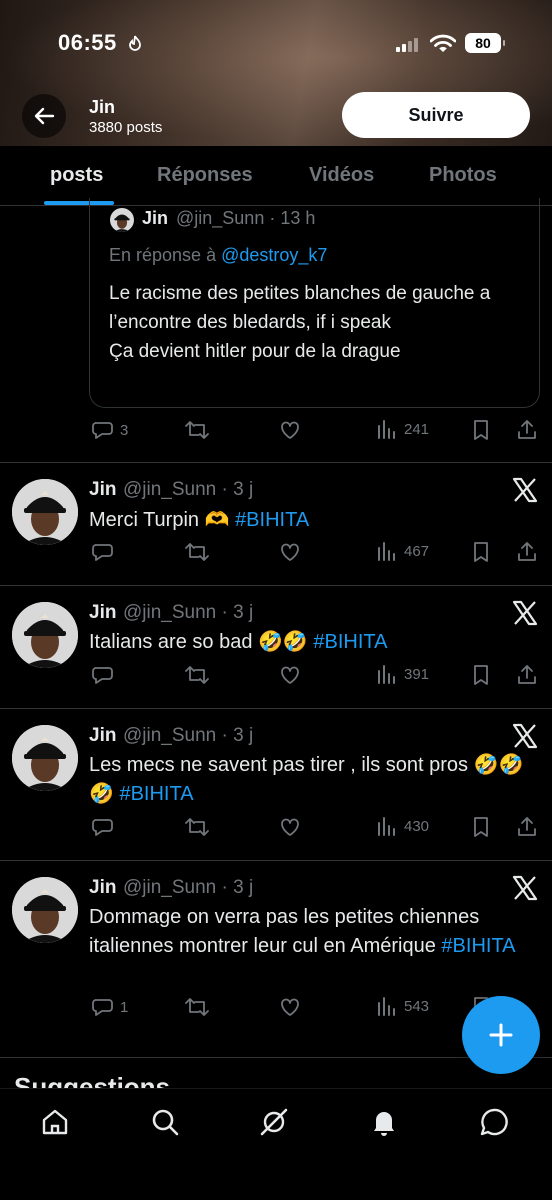 Image resolution: width=552 pixels, height=1200 pixels. Describe the element at coordinates (198, 642) in the screenshot. I see `tweet-body: Italians are so bad 🤣🤣` at that location.